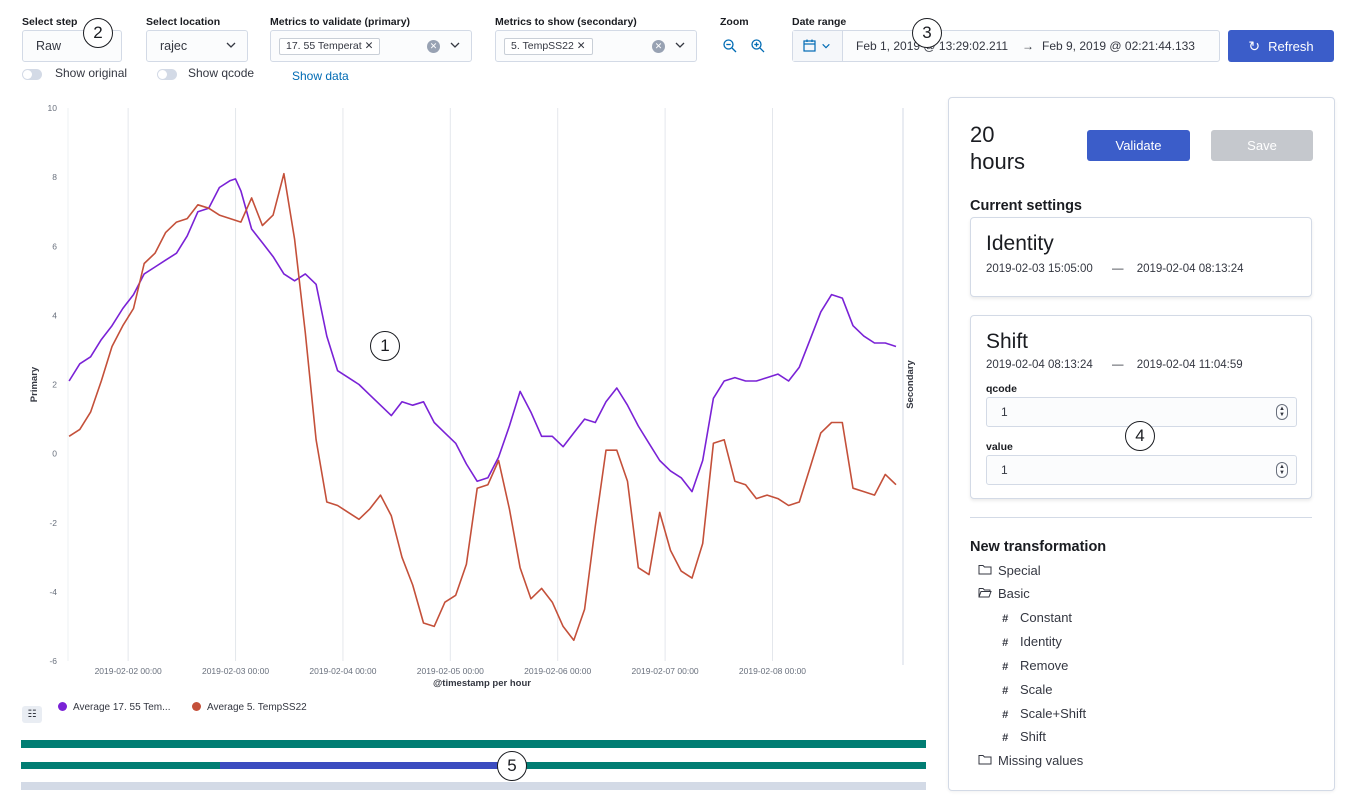  What do you see at coordinates (197, 46) in the screenshot?
I see `select-location-dropdown: rajec` at bounding box center [197, 46].